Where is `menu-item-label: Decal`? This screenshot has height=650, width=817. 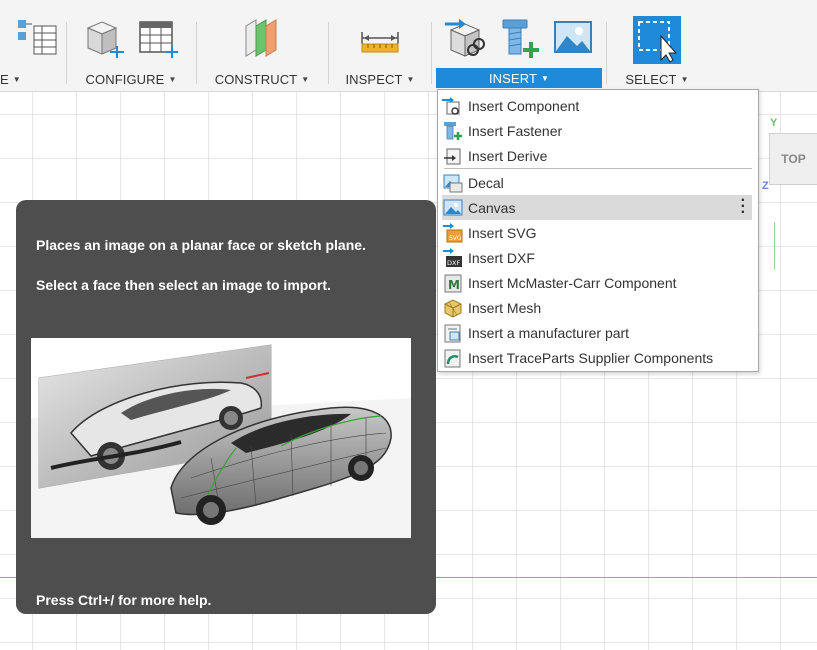 menu-item-label: Decal is located at coordinates (486, 182).